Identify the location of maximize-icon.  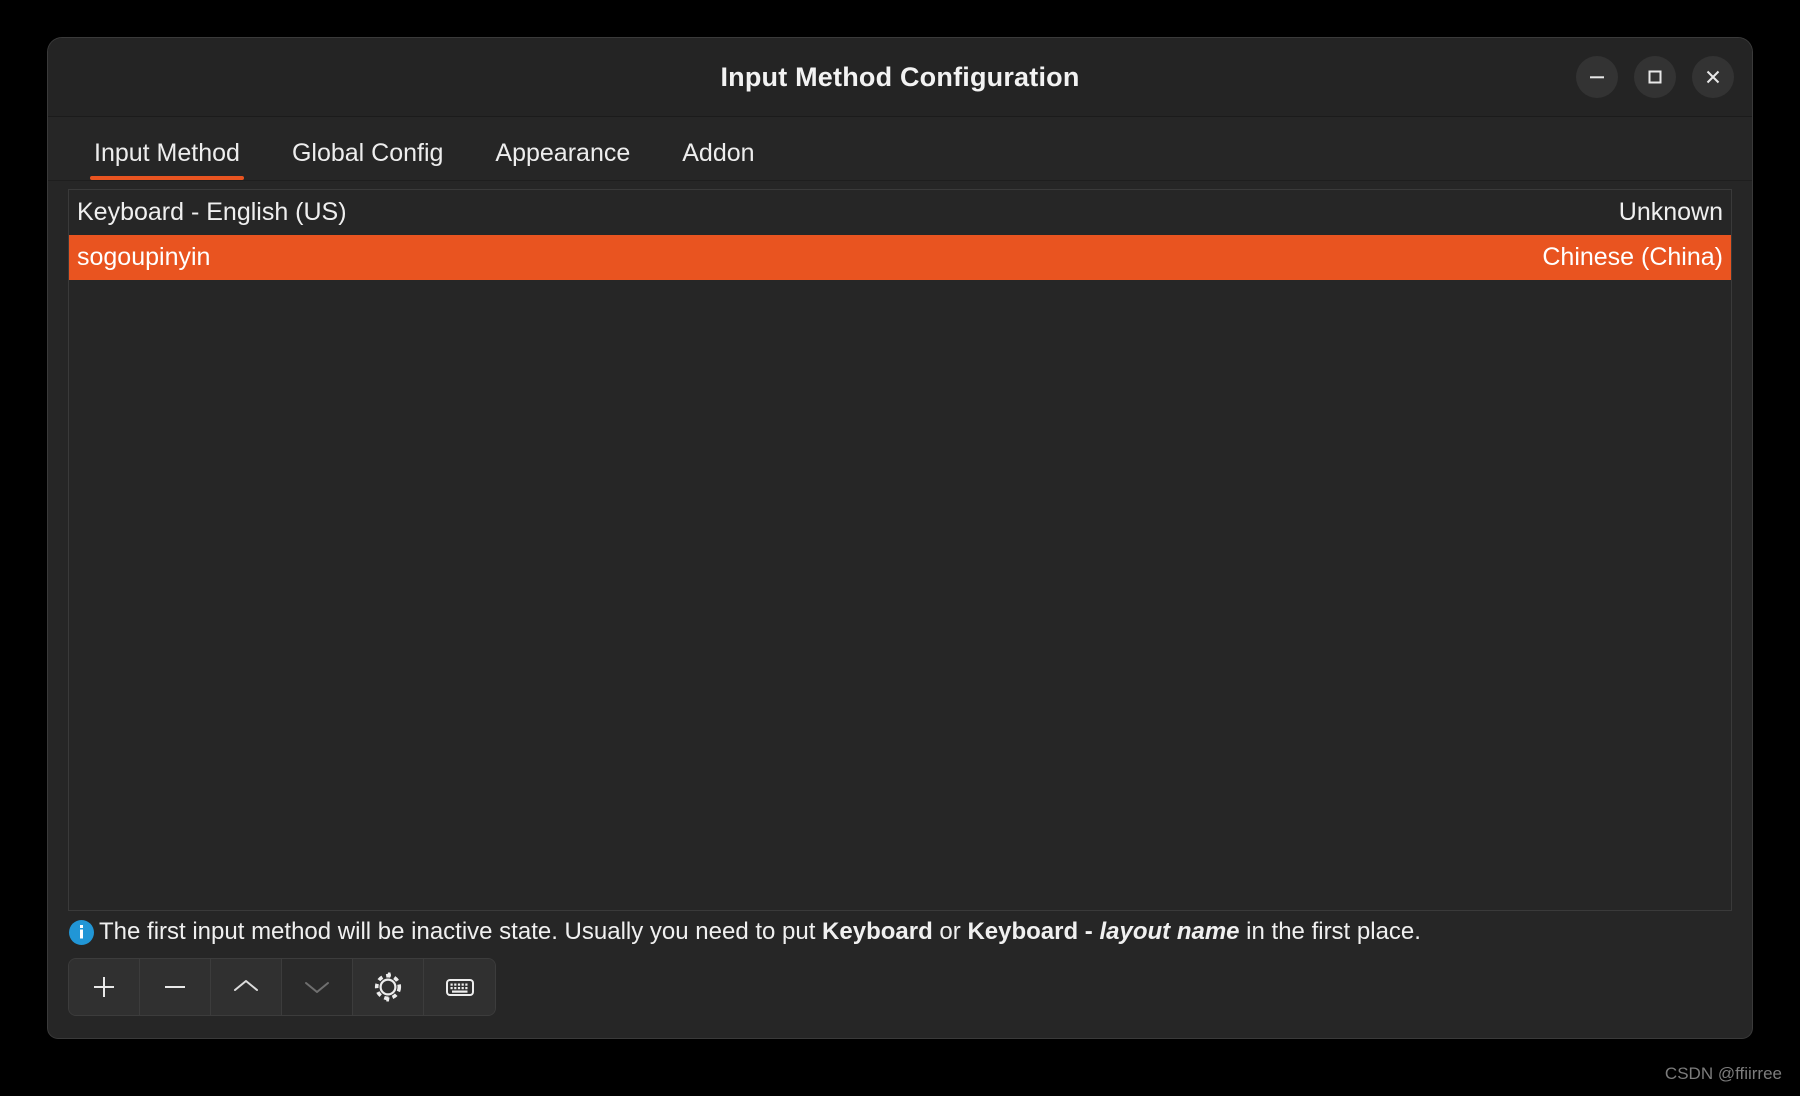
(1655, 77).